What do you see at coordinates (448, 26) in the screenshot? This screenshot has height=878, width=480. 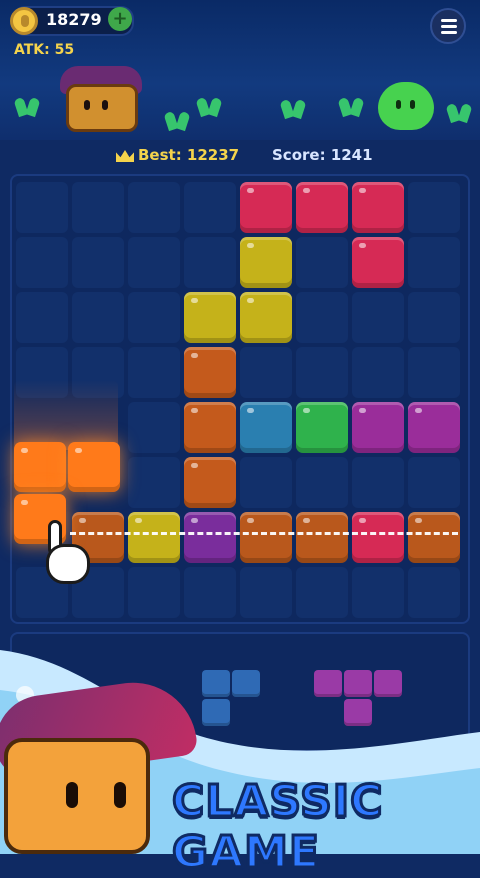 I see `hamburger-menu-icon` at bounding box center [448, 26].